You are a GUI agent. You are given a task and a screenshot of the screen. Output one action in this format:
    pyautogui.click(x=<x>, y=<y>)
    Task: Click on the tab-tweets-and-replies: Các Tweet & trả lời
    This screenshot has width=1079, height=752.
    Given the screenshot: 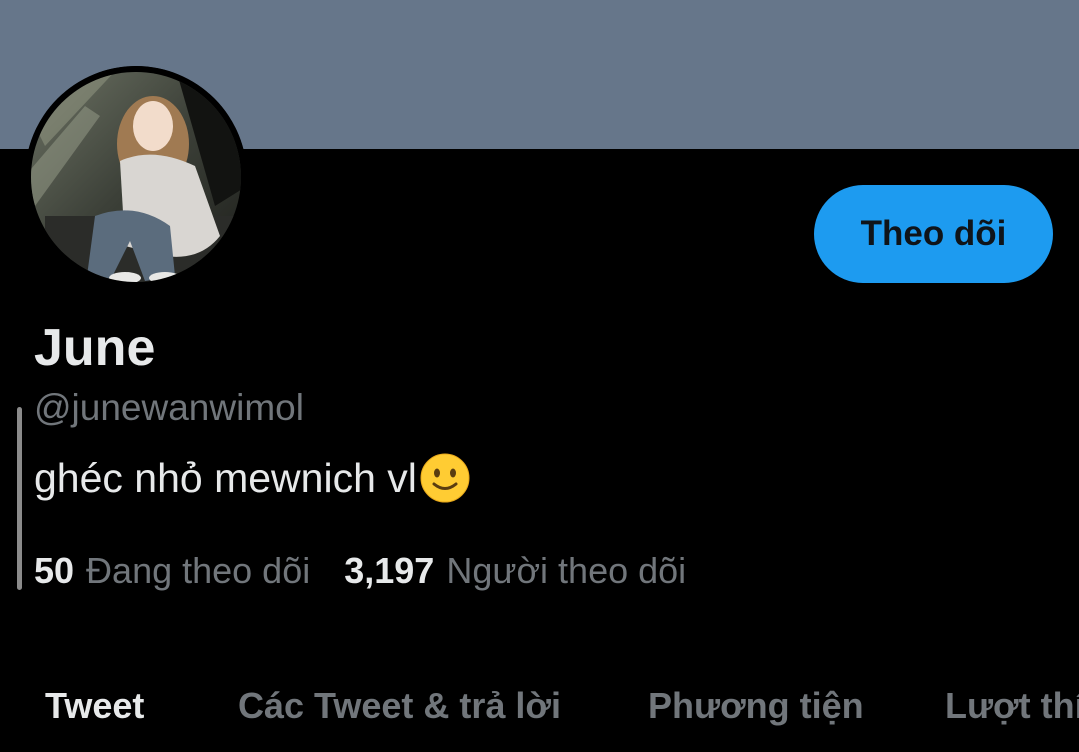 What is the action you would take?
    pyautogui.click(x=399, y=706)
    